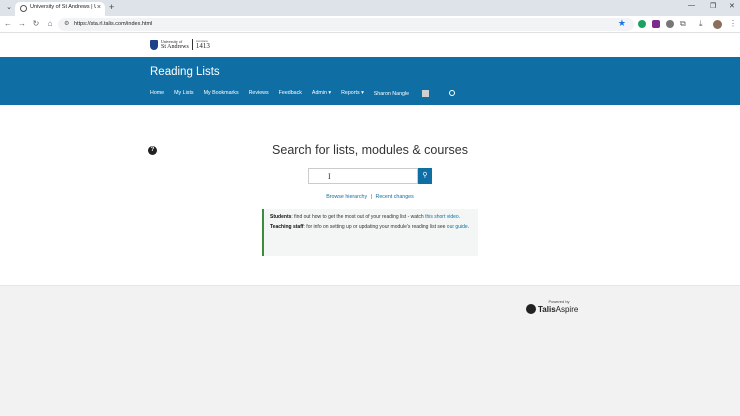 Image resolution: width=740 pixels, height=416 pixels. What do you see at coordinates (642, 24) in the screenshot?
I see `extension-icon-green` at bounding box center [642, 24].